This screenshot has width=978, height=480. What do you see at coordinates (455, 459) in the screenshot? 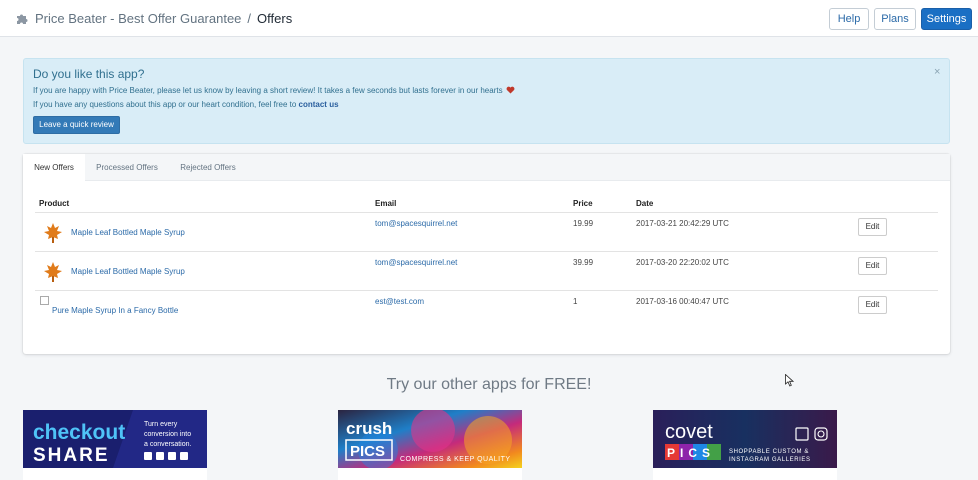
I see `banner-tagline: COMPRESS & KEEP QUALITY` at bounding box center [455, 459].